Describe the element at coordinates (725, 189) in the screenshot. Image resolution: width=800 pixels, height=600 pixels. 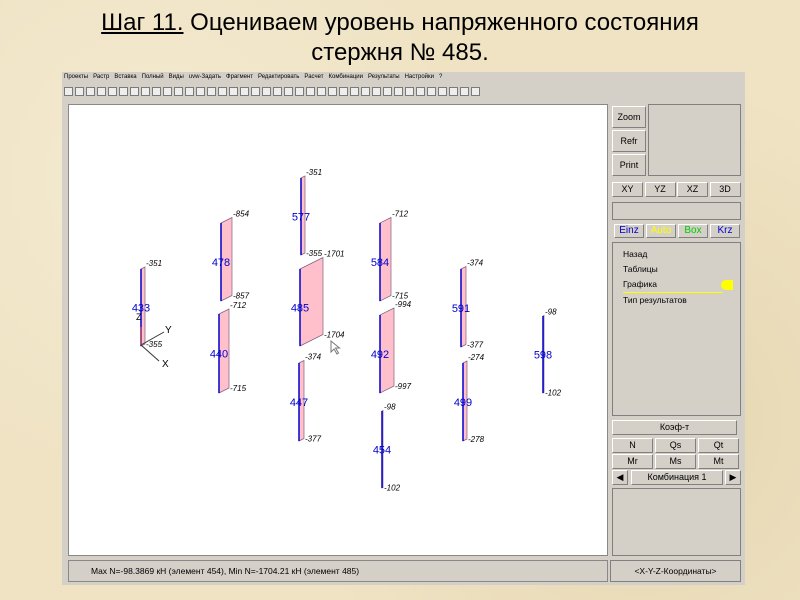
I see `view-3d-button: 3D` at that location.